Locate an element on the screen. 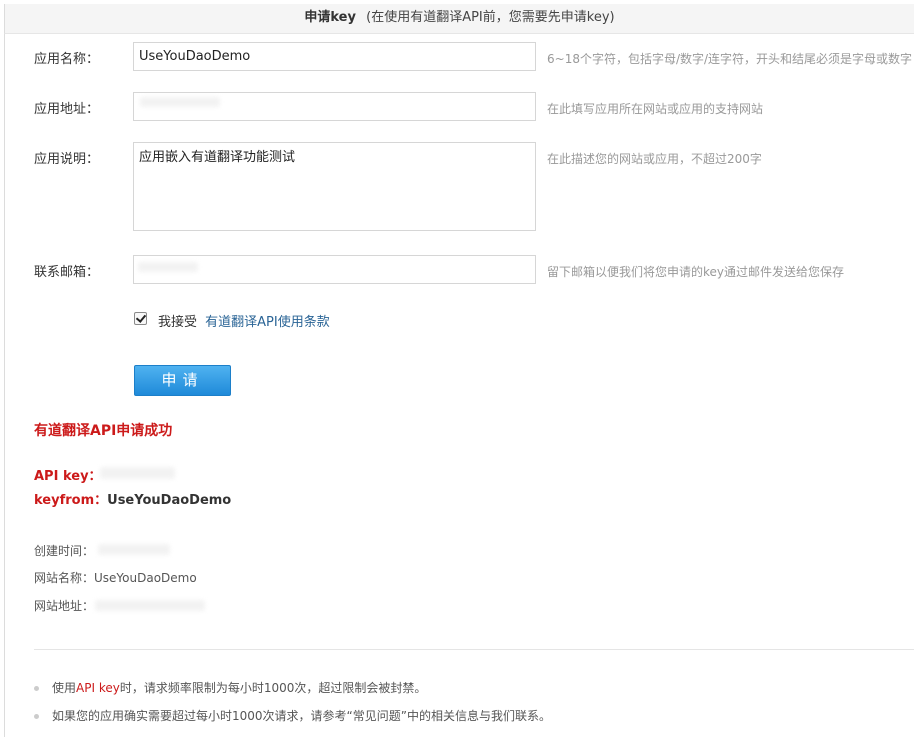 The width and height of the screenshot is (914, 737). agree-checkbox is located at coordinates (140, 318).